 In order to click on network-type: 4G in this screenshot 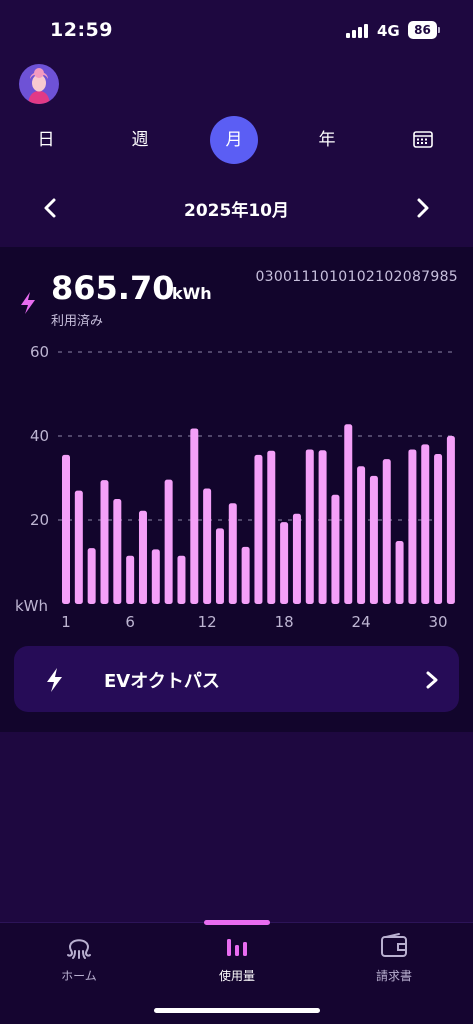, I will do `click(388, 31)`.